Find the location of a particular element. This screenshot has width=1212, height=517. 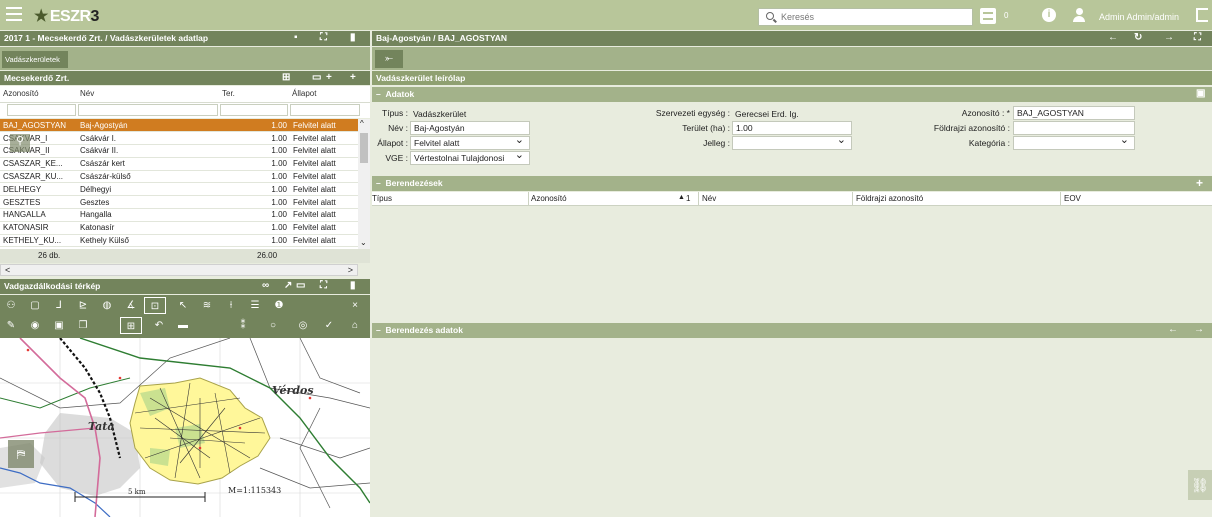

close-map-icon: × is located at coordinates (355, 305).